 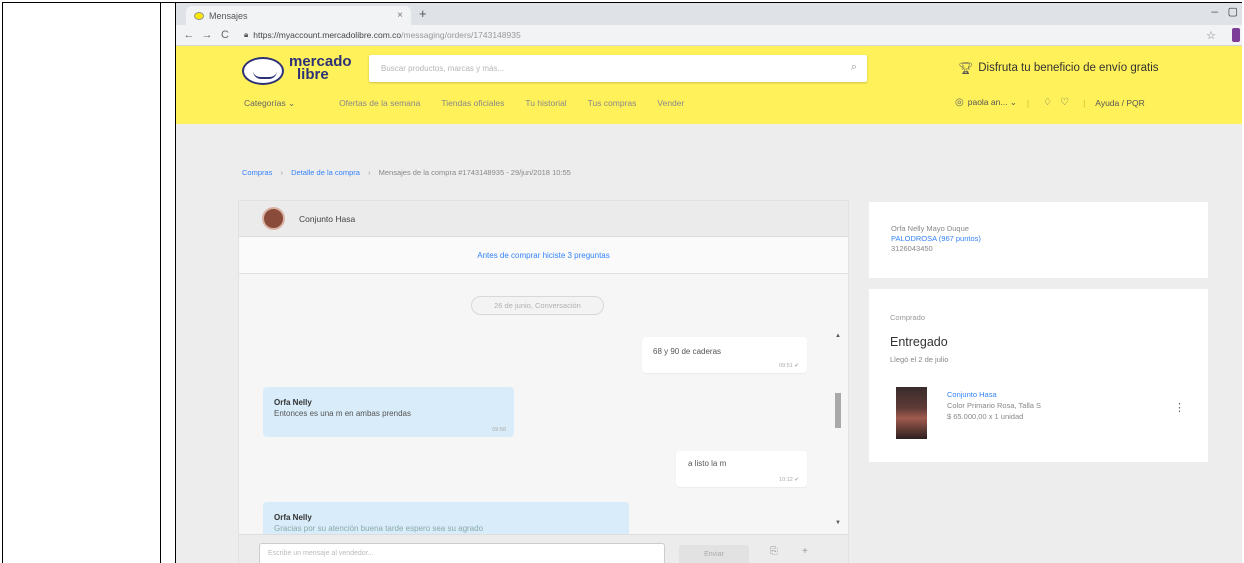 I want to click on seller-avatar, so click(x=273, y=218).